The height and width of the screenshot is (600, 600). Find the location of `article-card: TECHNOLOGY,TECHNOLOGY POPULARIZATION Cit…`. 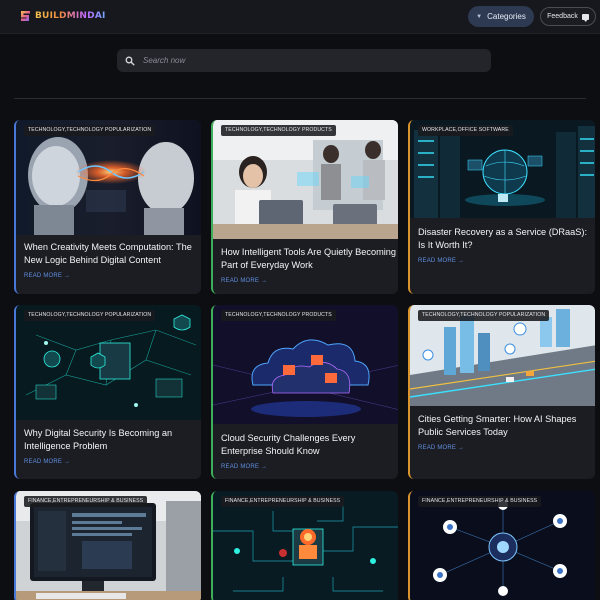

article-card: TECHNOLOGY,TECHNOLOGY POPULARIZATION Cit… is located at coordinates (501, 392).